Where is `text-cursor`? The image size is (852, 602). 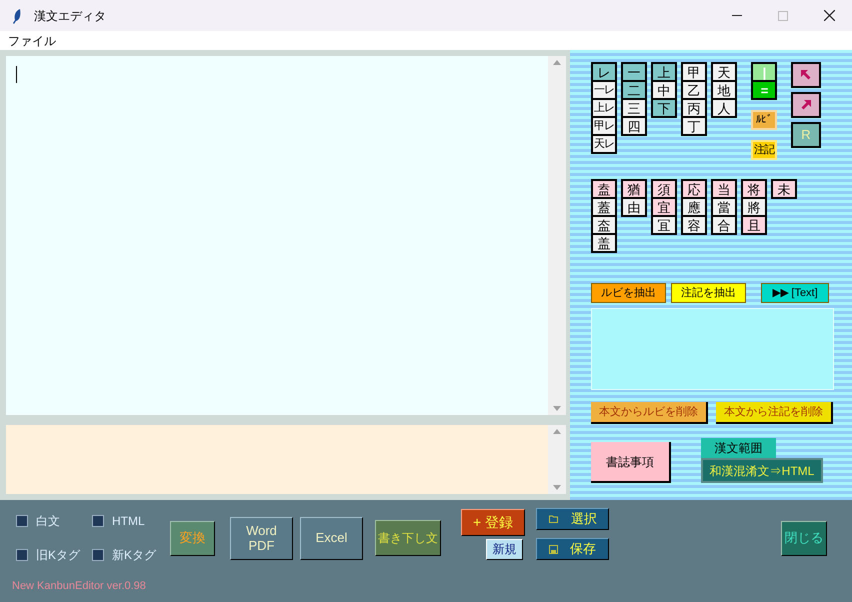 text-cursor is located at coordinates (16, 74).